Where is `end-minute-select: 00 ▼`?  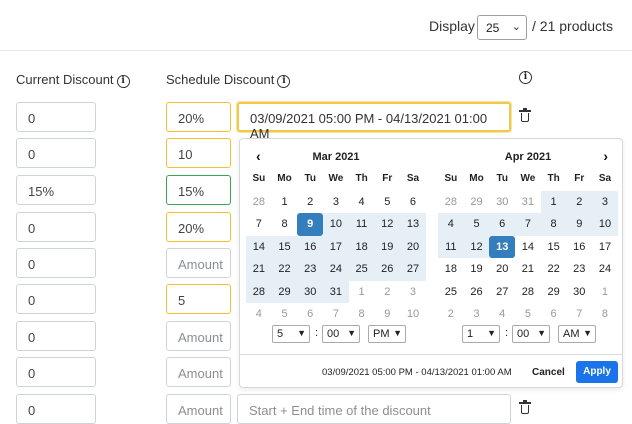
end-minute-select: 00 ▼ is located at coordinates (531, 334).